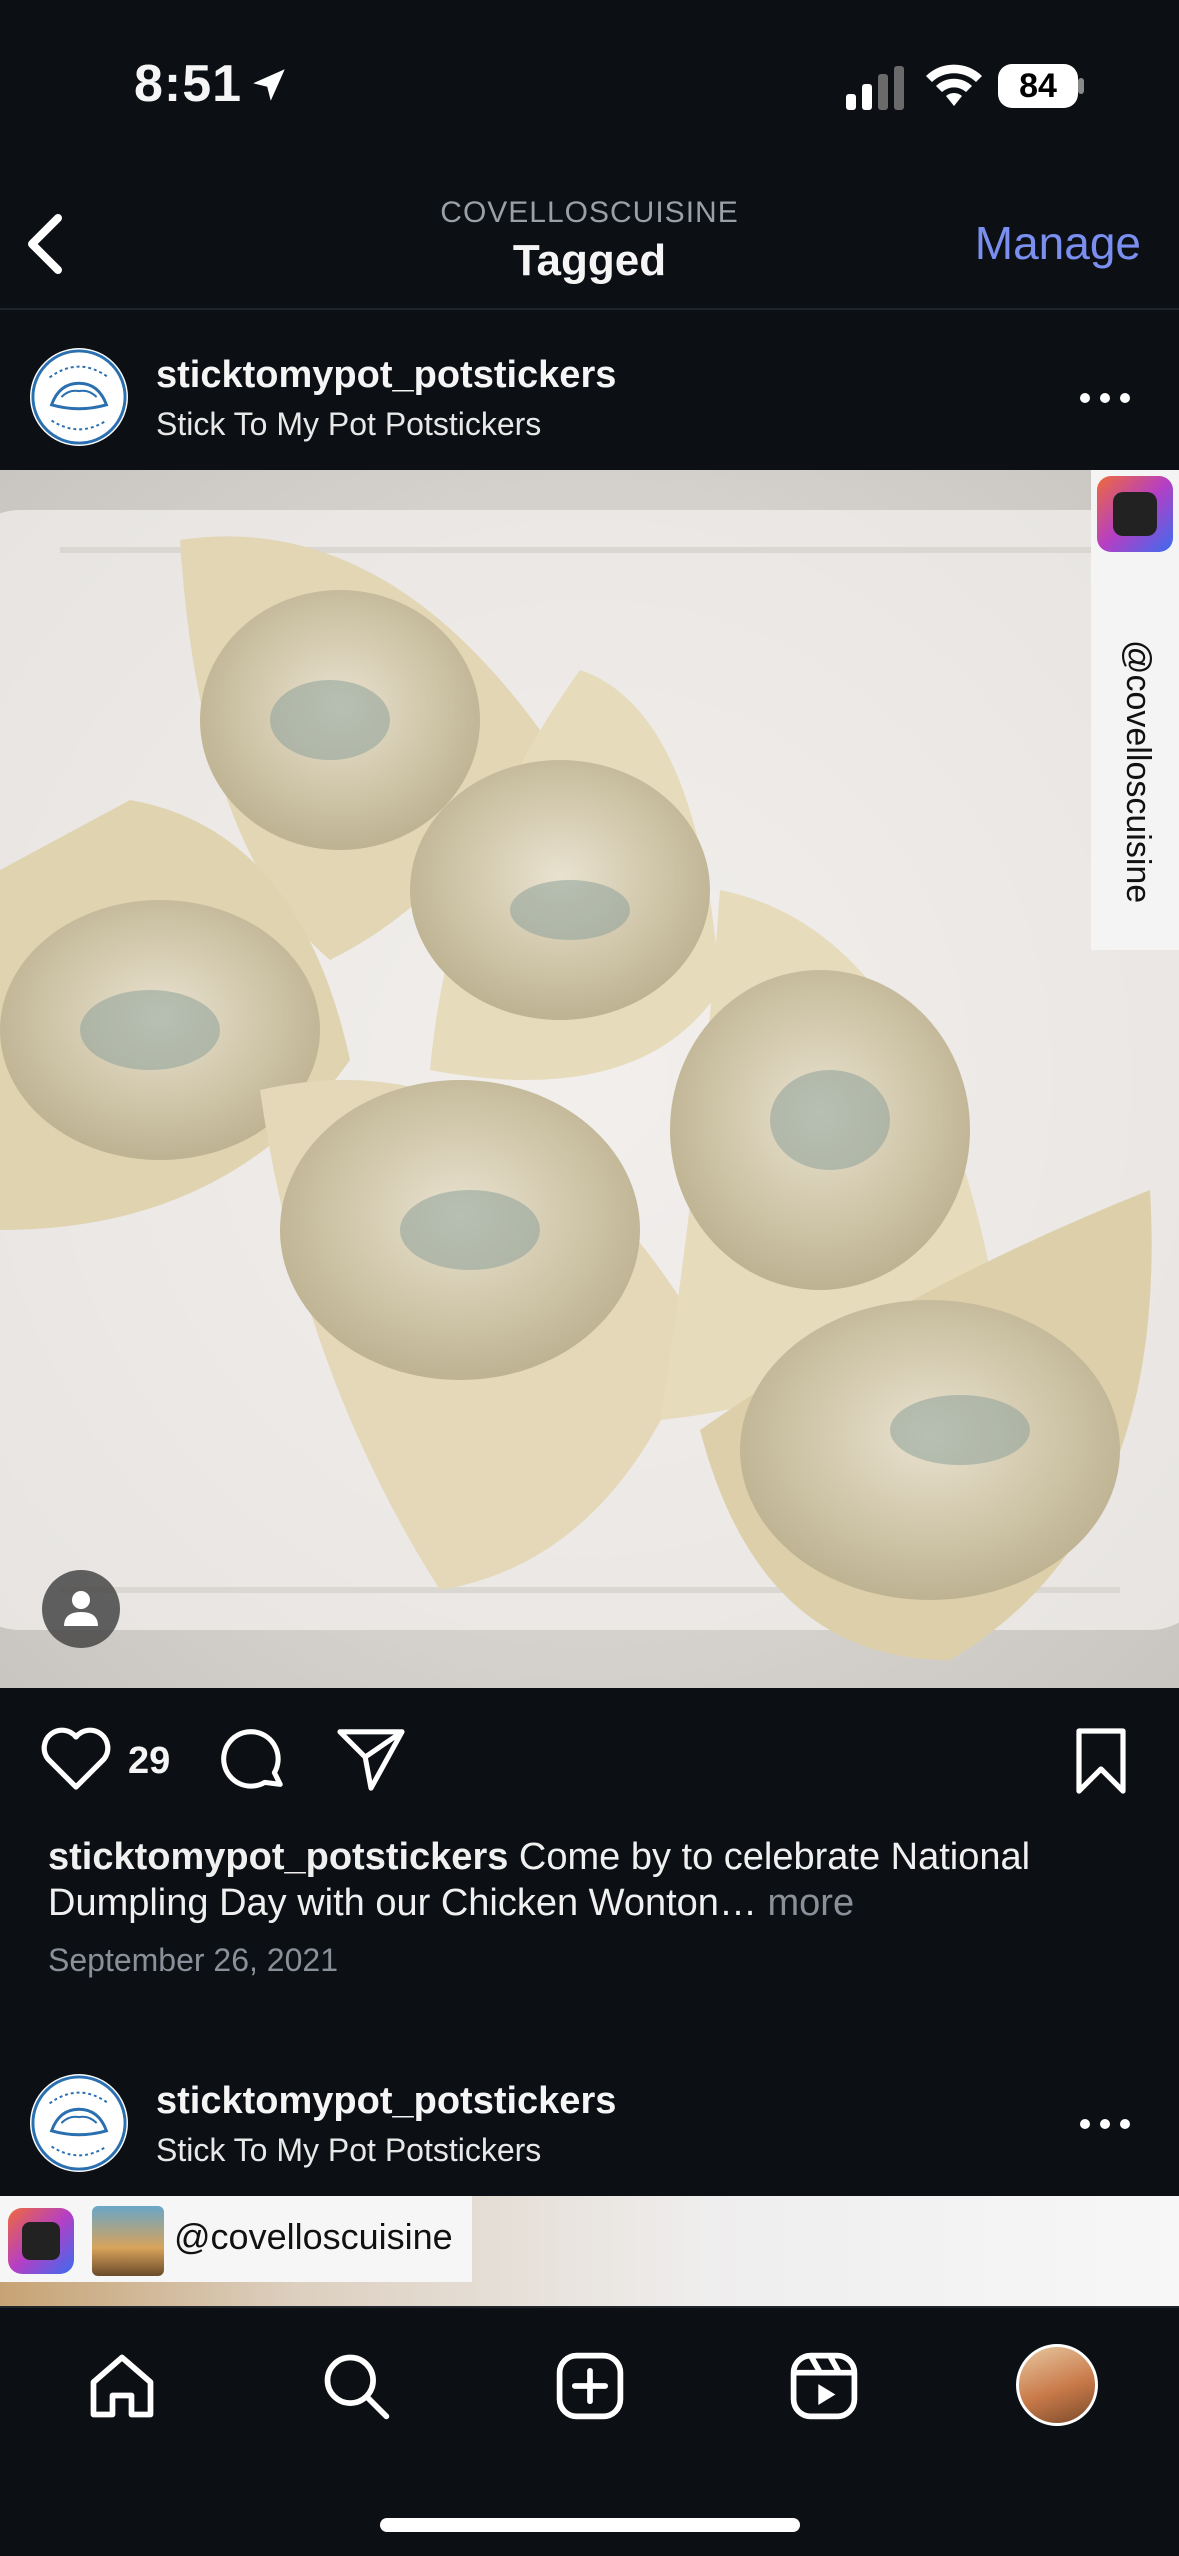 This screenshot has width=1179, height=2556. What do you see at coordinates (253, 1761) in the screenshot?
I see `comment-icon` at bounding box center [253, 1761].